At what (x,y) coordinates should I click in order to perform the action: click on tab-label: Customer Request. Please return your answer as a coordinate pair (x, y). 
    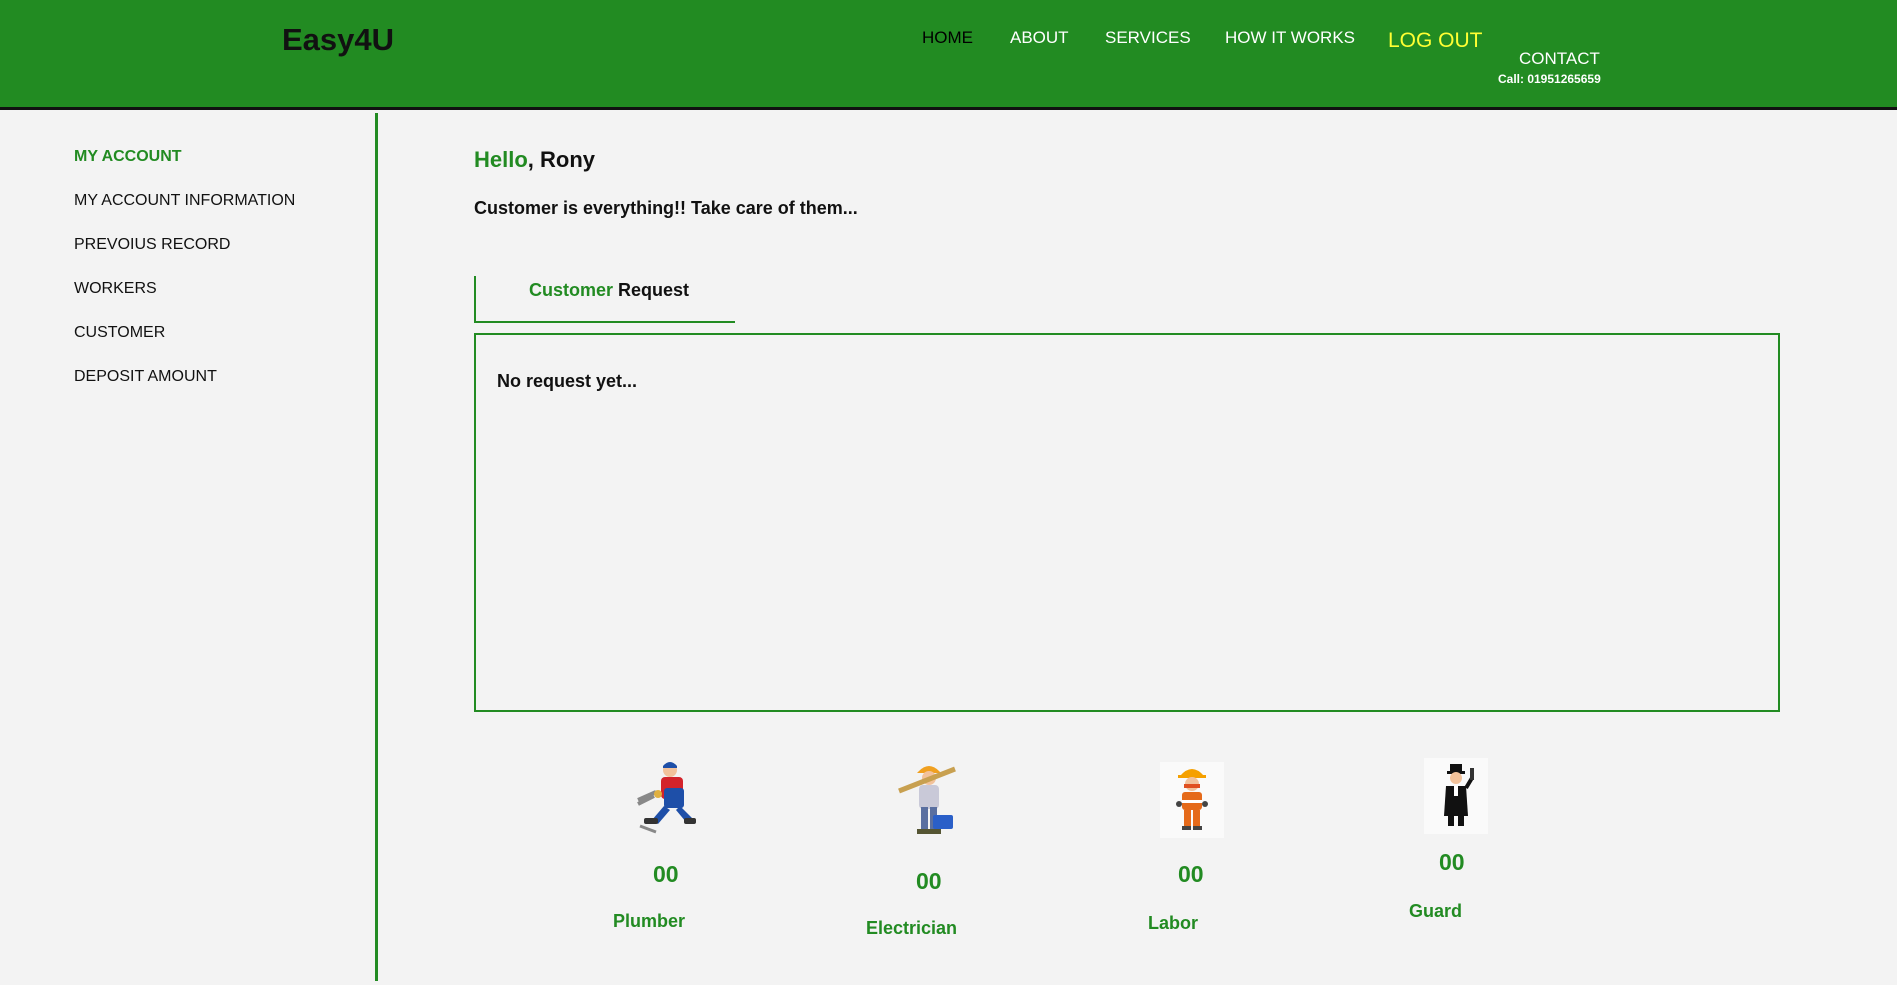
    Looking at the image, I should click on (609, 290).